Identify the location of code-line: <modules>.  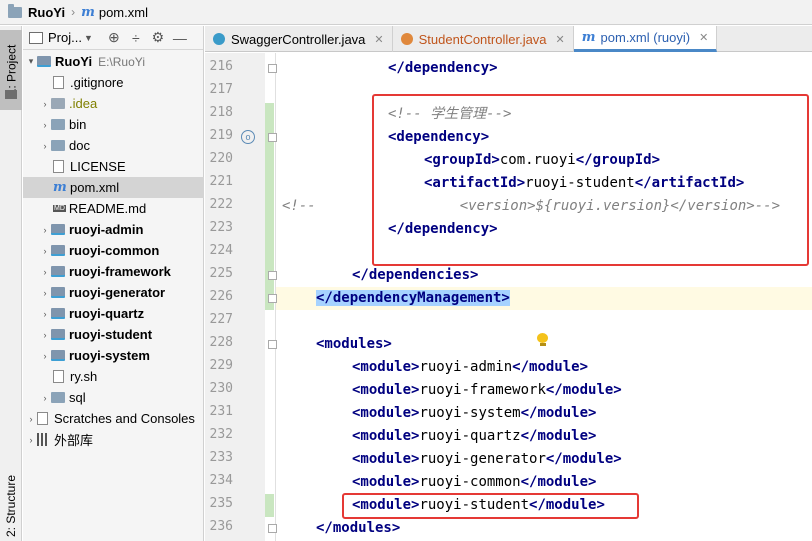
(337, 344).